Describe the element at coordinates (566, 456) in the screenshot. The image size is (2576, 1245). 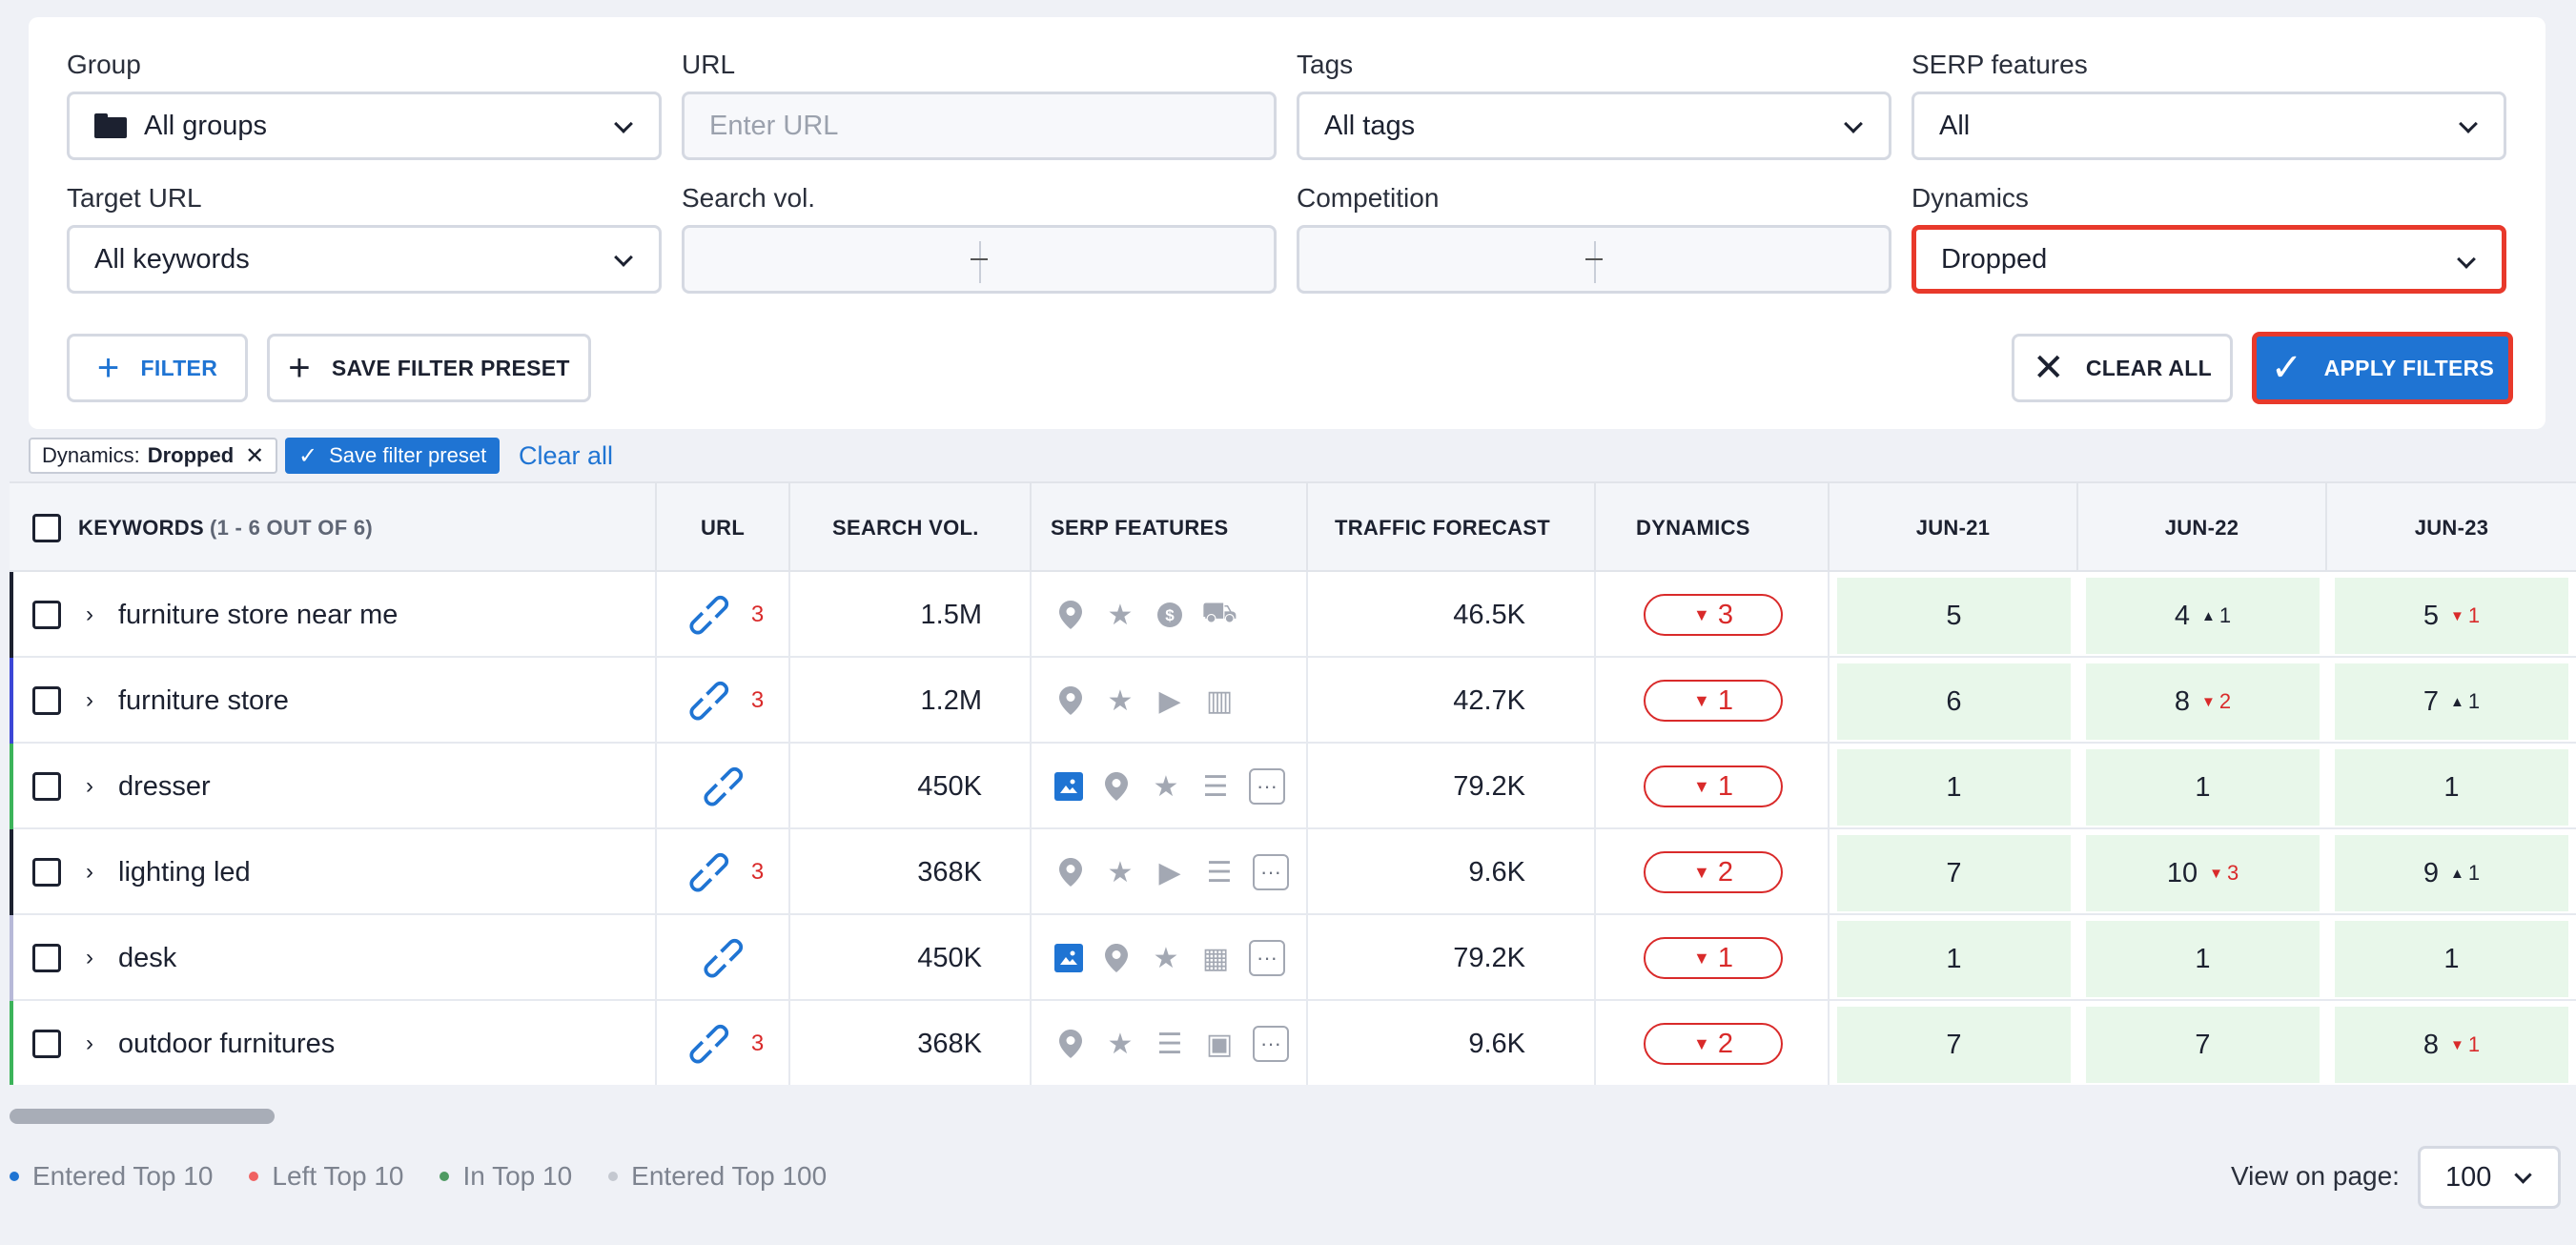
I see `clear-all-link: Clear all` at that location.